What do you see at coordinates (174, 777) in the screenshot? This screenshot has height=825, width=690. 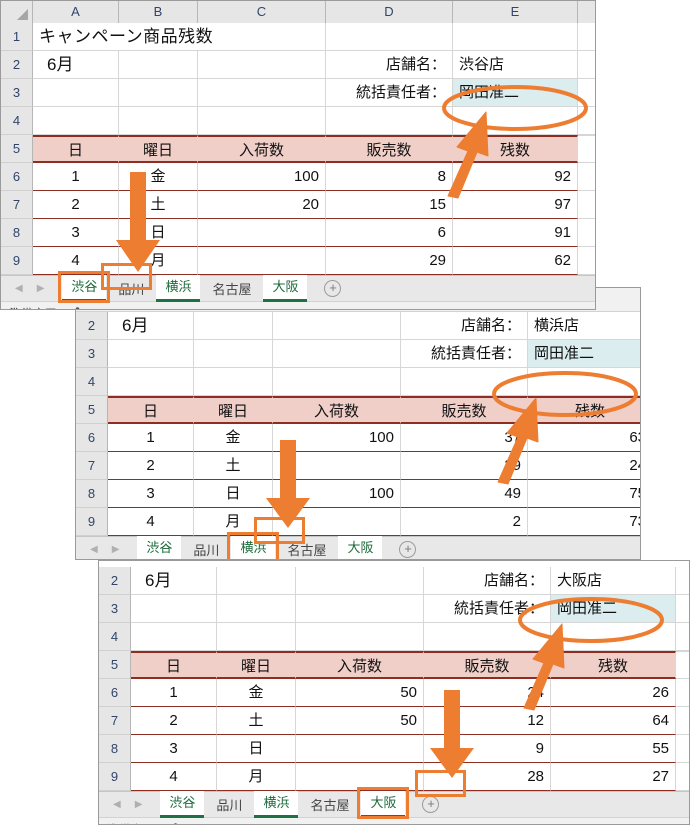 I see `cell-day: 4` at bounding box center [174, 777].